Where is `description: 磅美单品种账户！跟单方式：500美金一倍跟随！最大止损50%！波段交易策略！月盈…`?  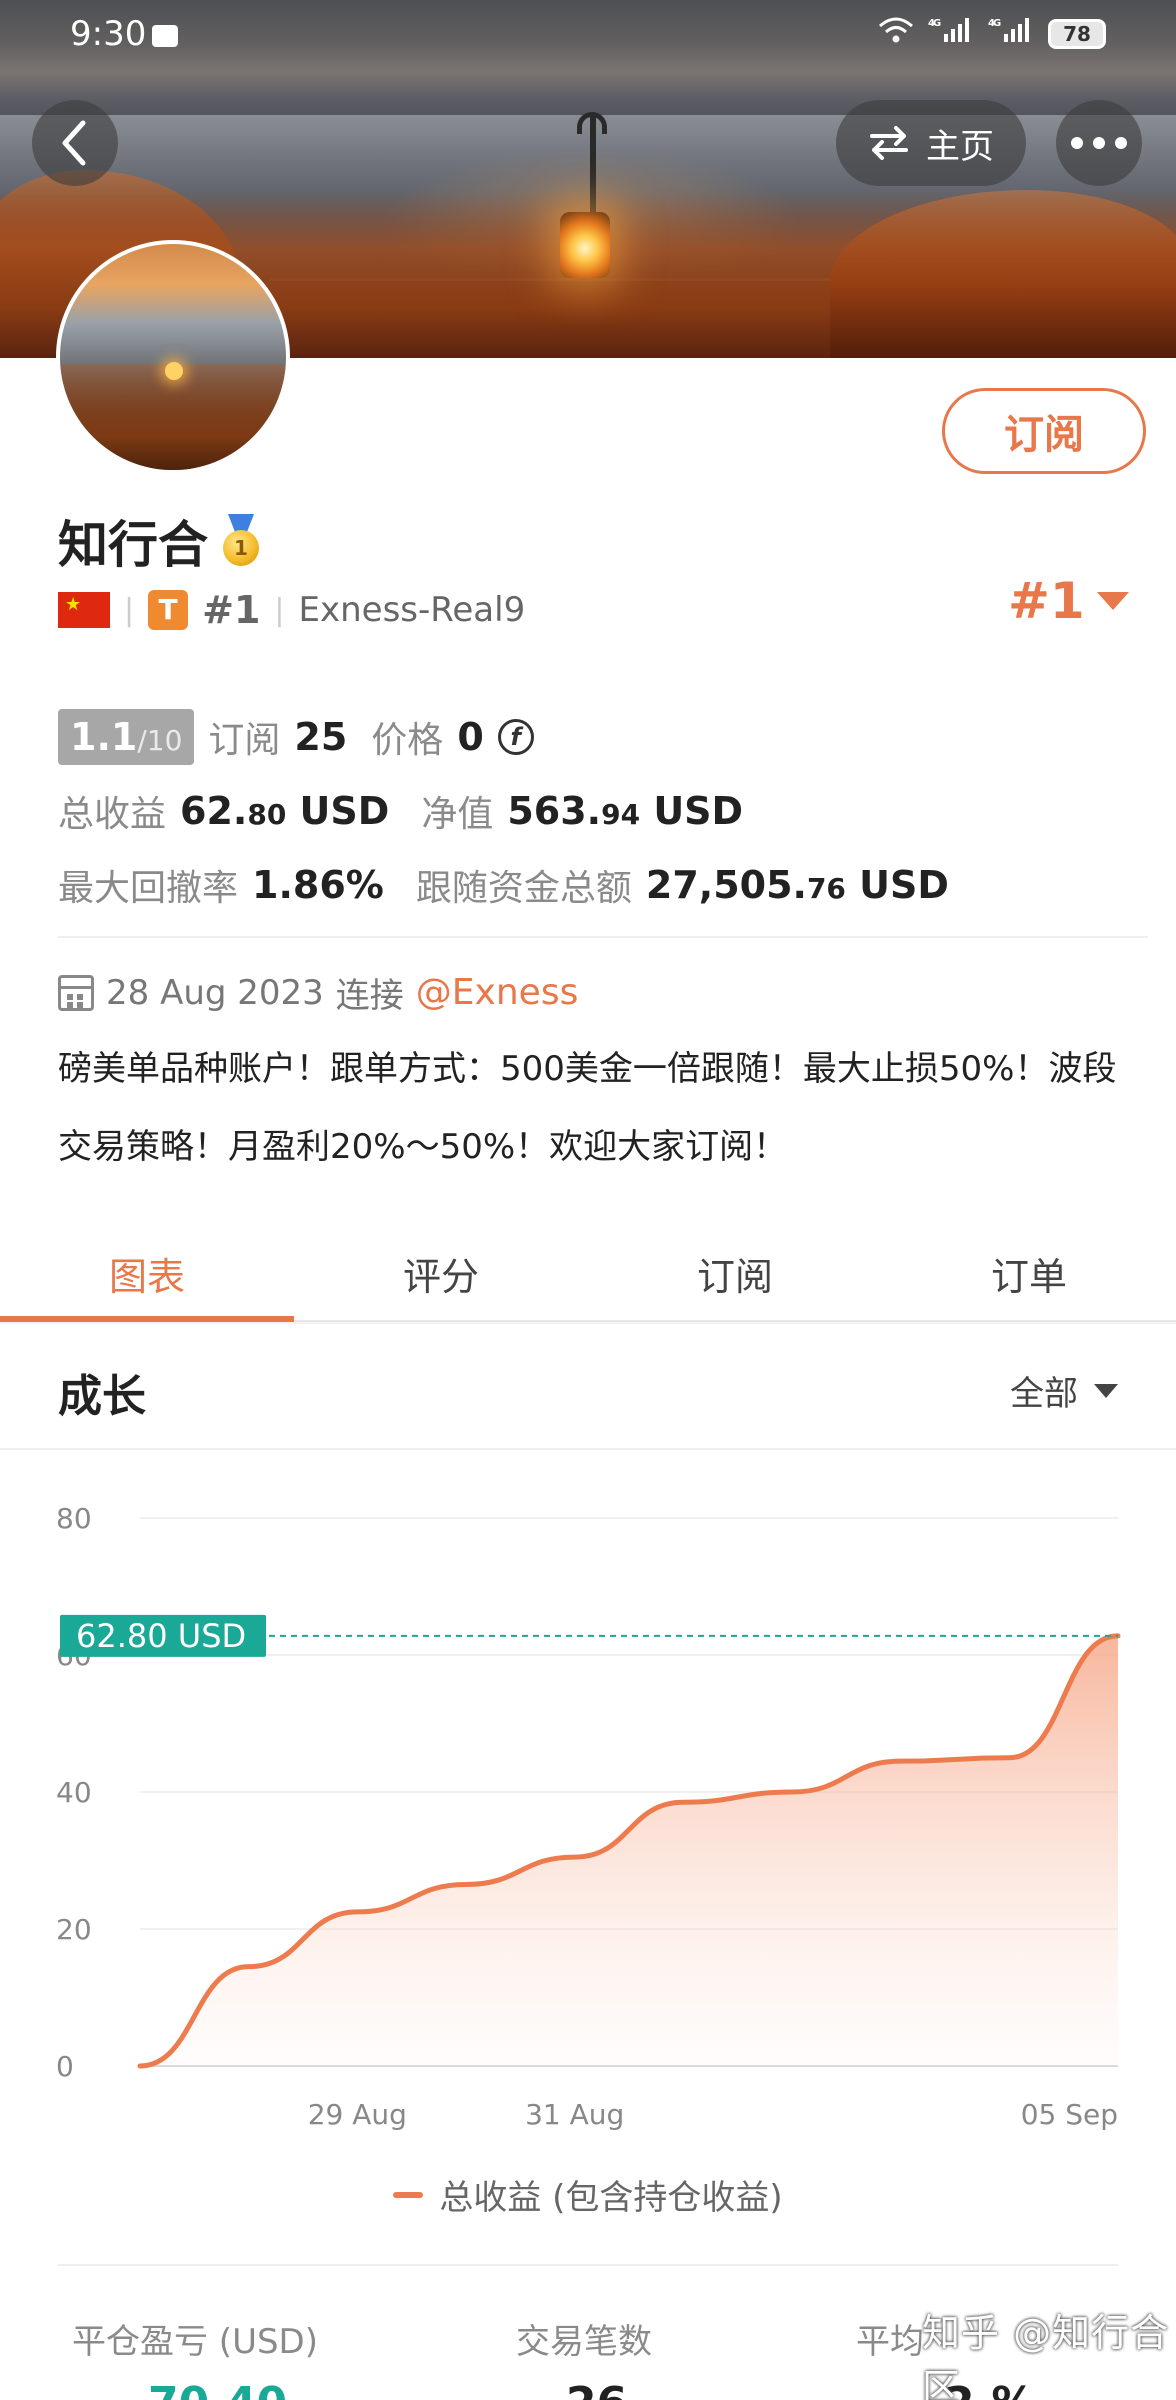
description: 磅美单品种账户！跟单方式：500美金一倍跟随！最大止损50%！波段交易策略！月盈… is located at coordinates (587, 1108).